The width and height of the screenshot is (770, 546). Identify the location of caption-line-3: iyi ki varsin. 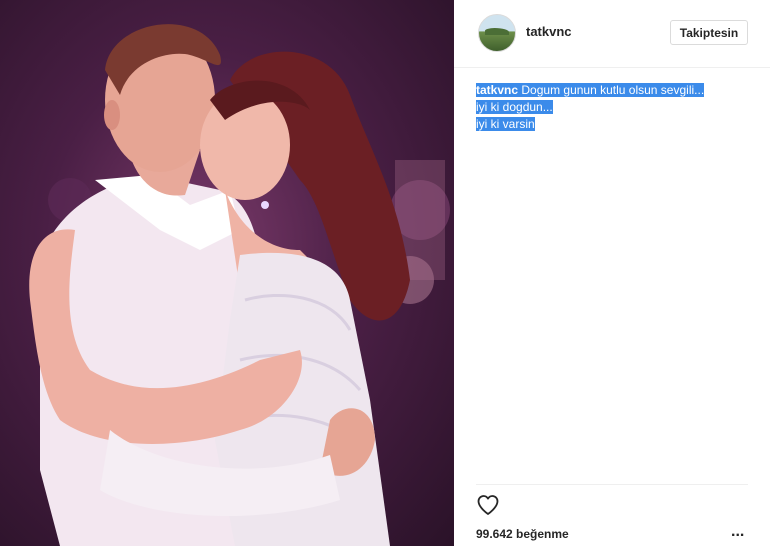
(616, 124).